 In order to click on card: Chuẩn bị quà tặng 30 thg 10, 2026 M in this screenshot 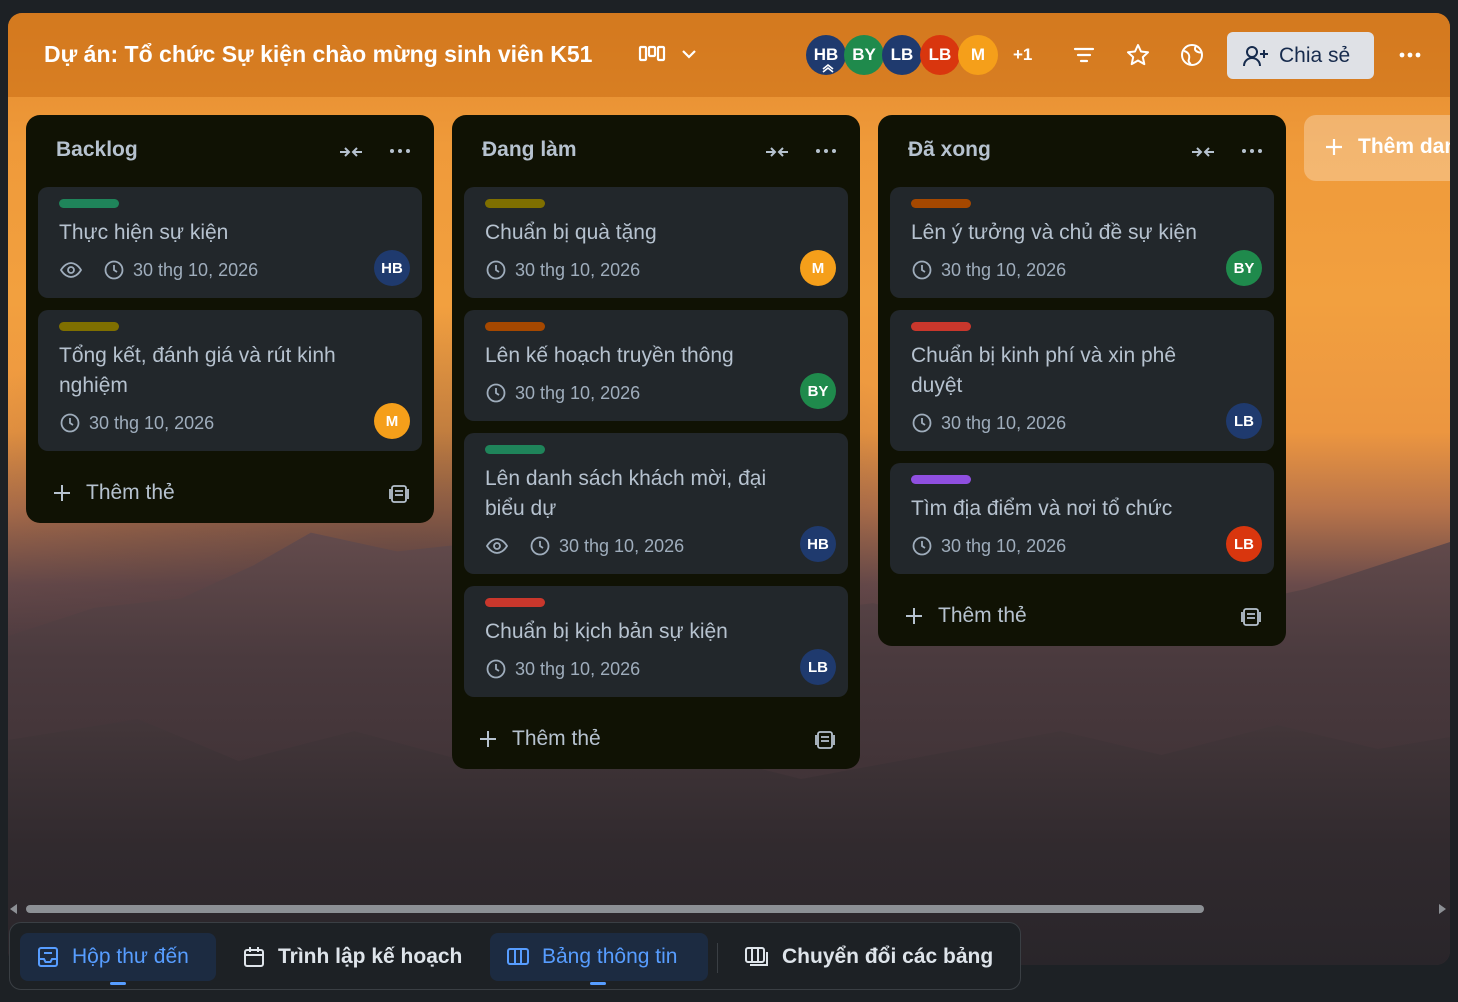, I will do `click(656, 242)`.